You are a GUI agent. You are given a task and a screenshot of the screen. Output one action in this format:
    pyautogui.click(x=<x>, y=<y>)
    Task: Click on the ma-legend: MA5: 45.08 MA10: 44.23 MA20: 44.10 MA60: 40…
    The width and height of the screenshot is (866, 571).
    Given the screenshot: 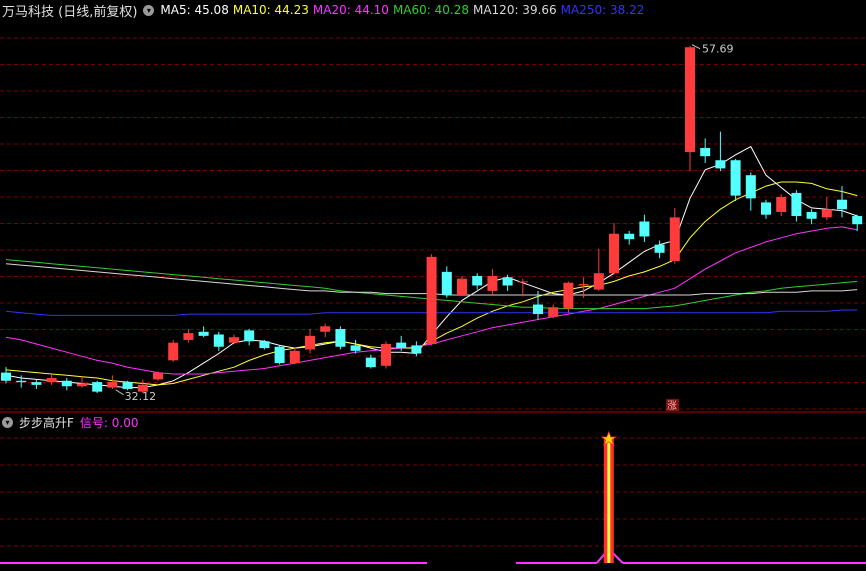 What is the action you would take?
    pyautogui.click(x=404, y=10)
    